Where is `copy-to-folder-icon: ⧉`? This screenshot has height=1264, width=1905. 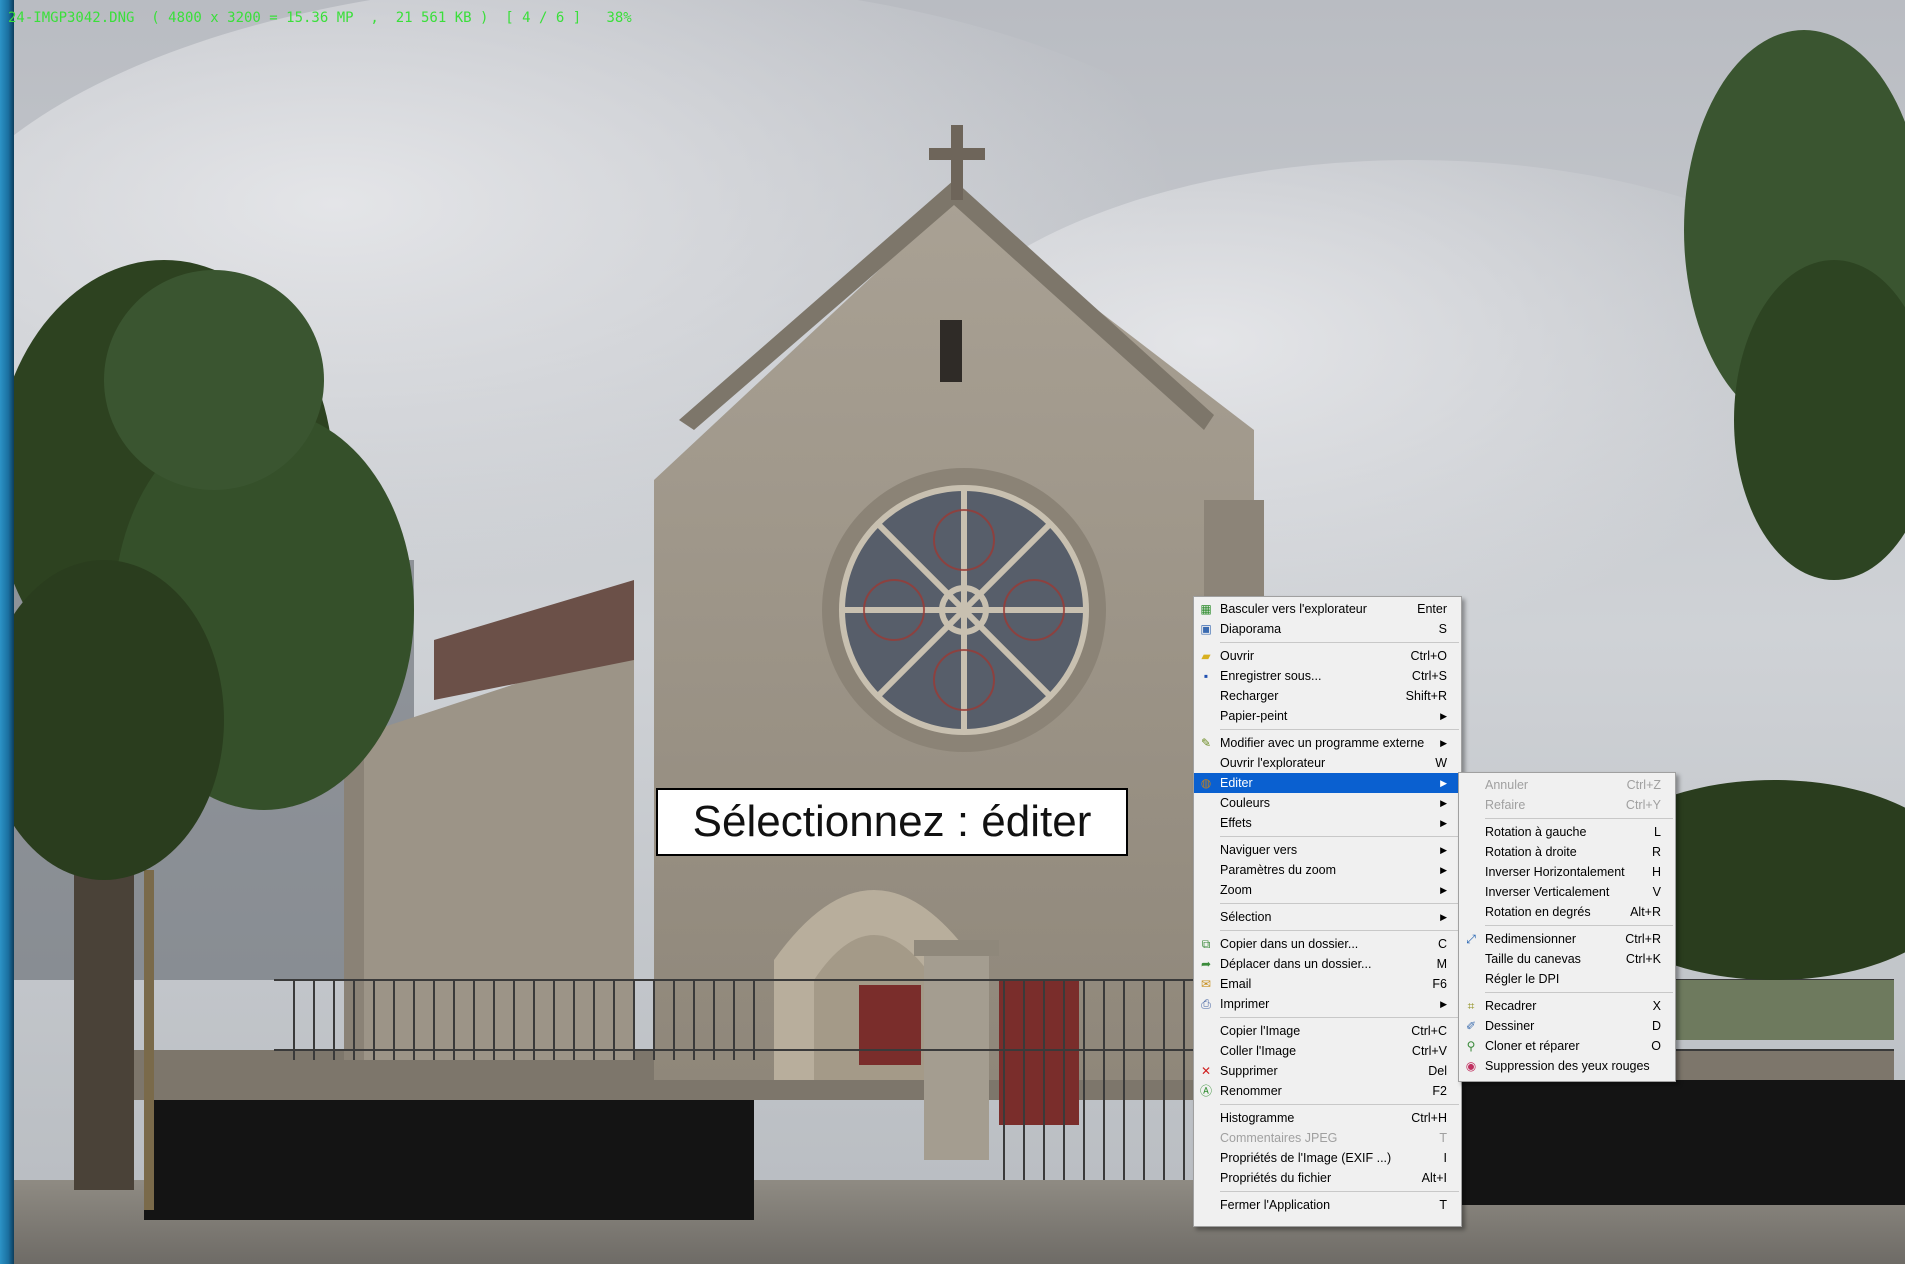
copy-to-folder-icon: ⧉ is located at coordinates (1206, 944).